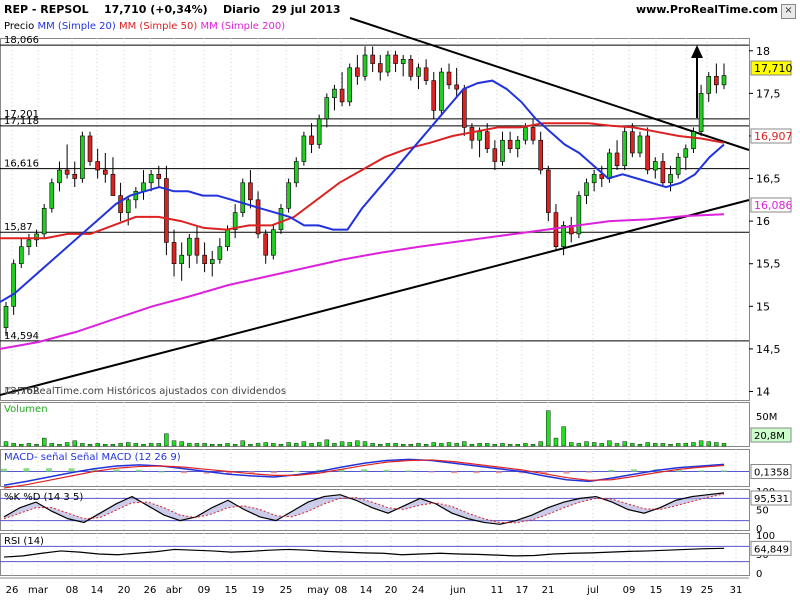 The height and width of the screenshot is (600, 800). Describe the element at coordinates (21, 164) in the screenshot. I see `level-label: 16,616` at that location.